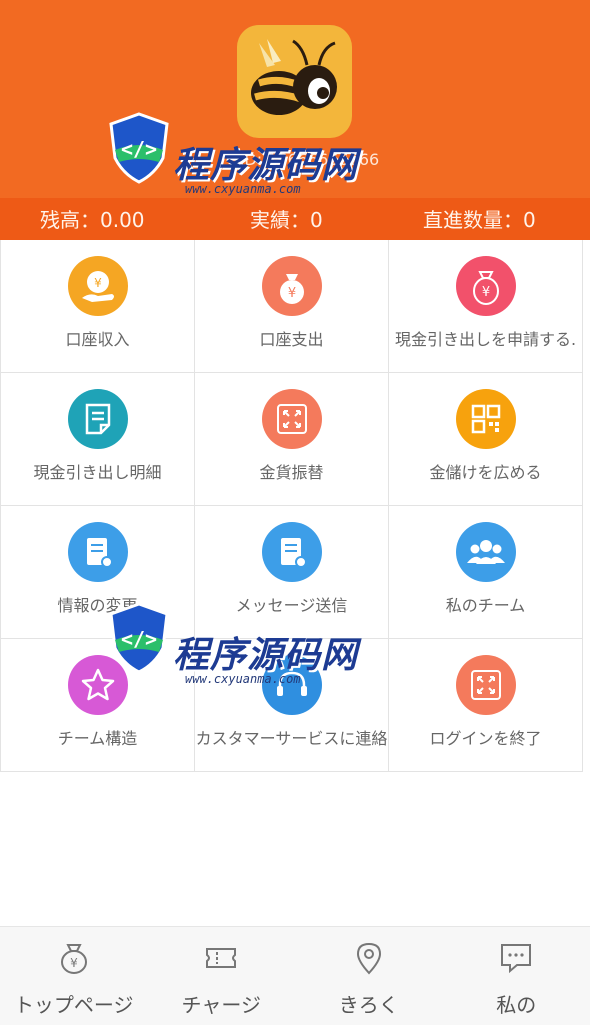  What do you see at coordinates (286, 218) in the screenshot?
I see `performance-stat: 実績：0` at bounding box center [286, 218].